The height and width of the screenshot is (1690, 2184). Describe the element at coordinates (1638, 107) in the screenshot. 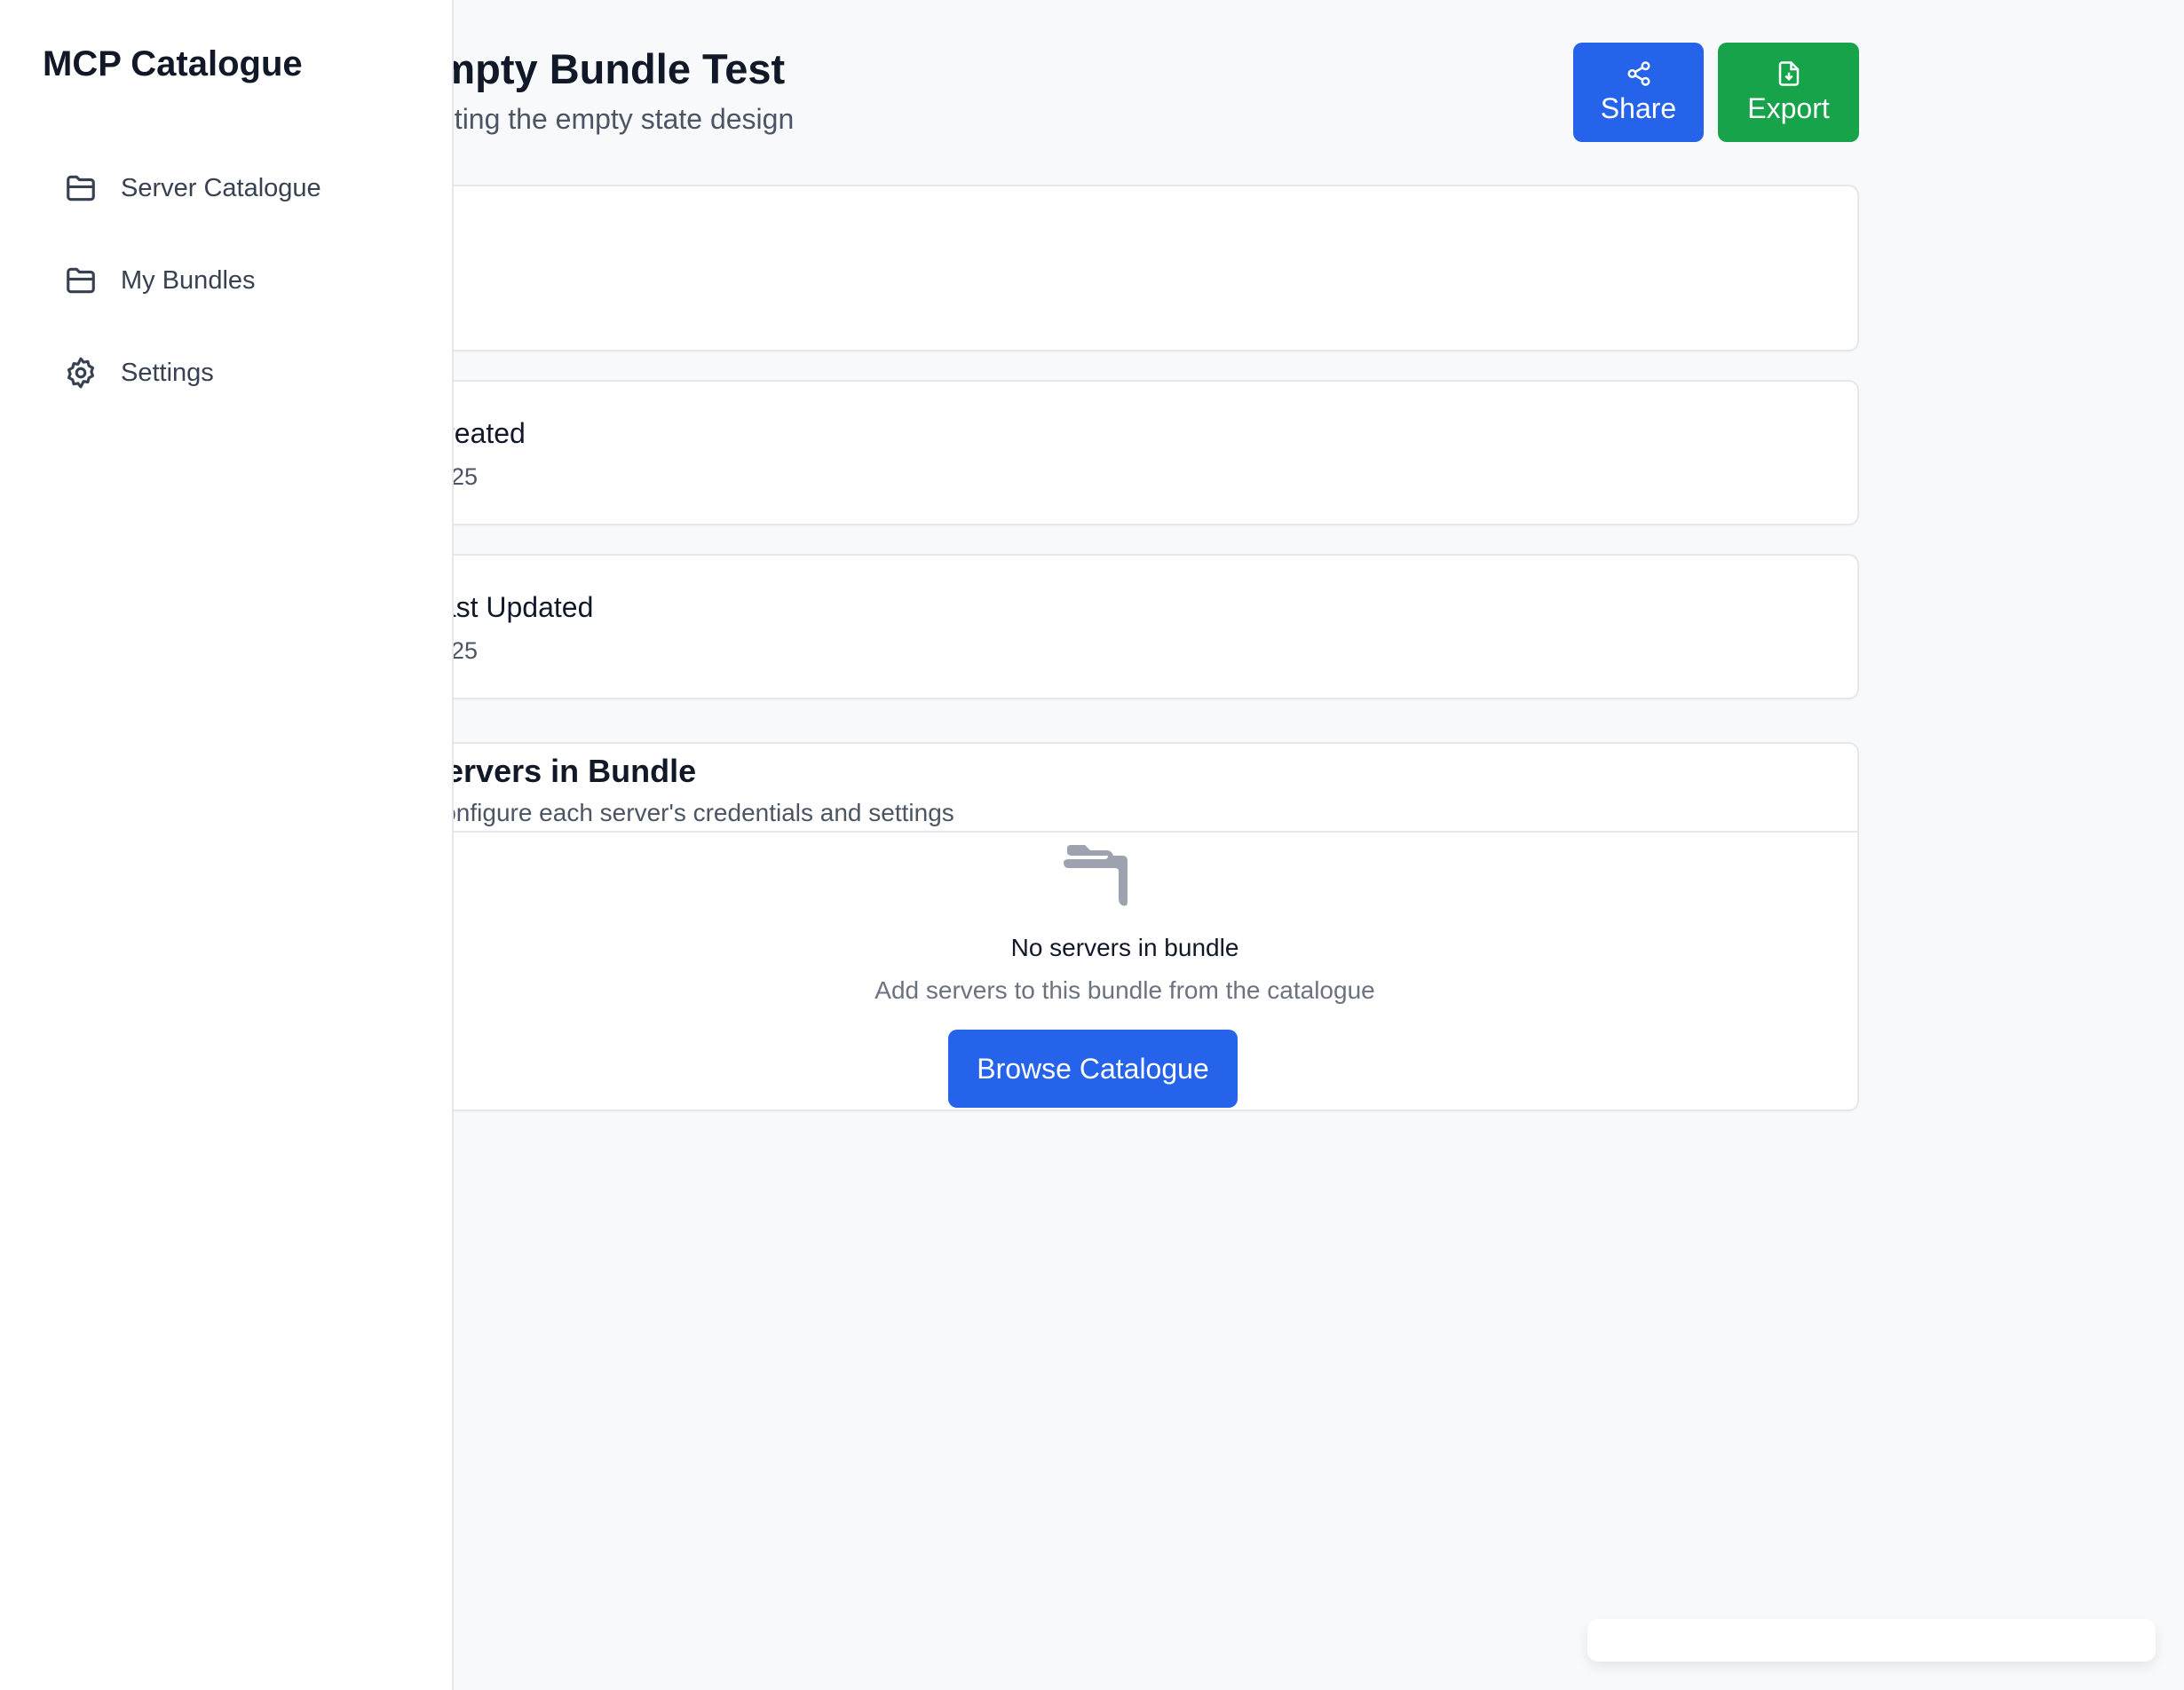

I see `share-label: Share` at that location.